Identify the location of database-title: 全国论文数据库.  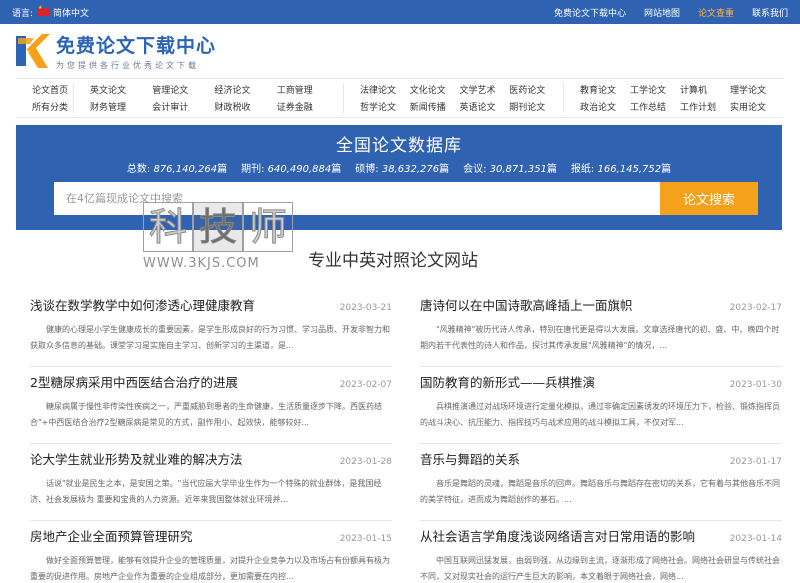
(399, 146).